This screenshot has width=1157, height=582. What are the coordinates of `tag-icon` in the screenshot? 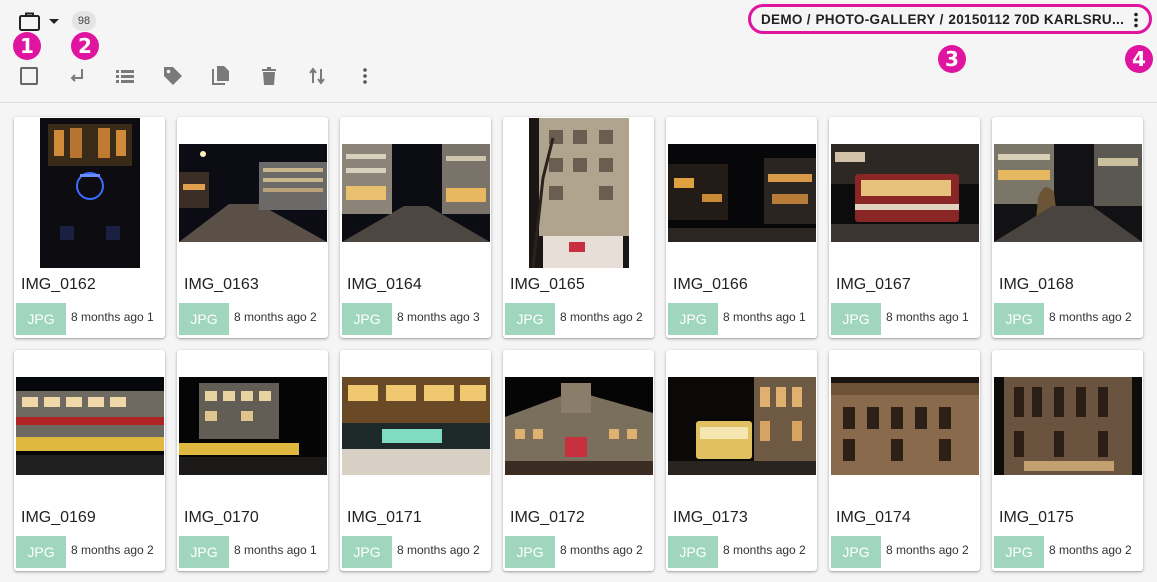 It's located at (173, 76).